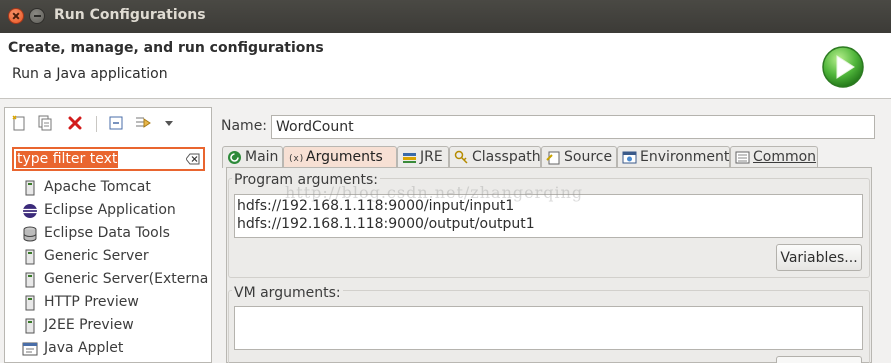 Image resolution: width=891 pixels, height=363 pixels. What do you see at coordinates (30, 211) in the screenshot?
I see `eclipse-icon` at bounding box center [30, 211].